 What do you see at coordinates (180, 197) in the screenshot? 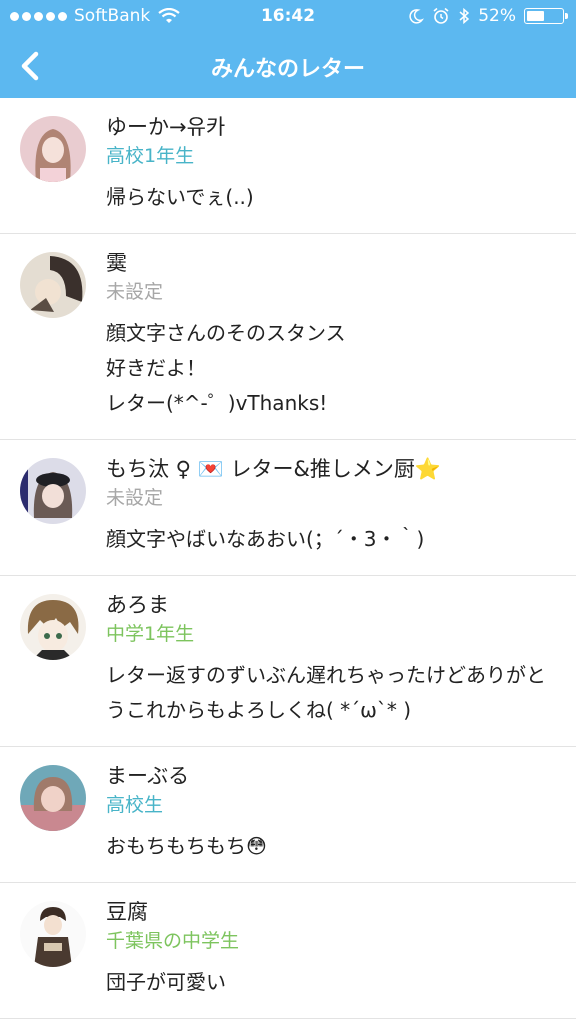
I see `letter-message: 帰らないでぇ(..)` at bounding box center [180, 197].